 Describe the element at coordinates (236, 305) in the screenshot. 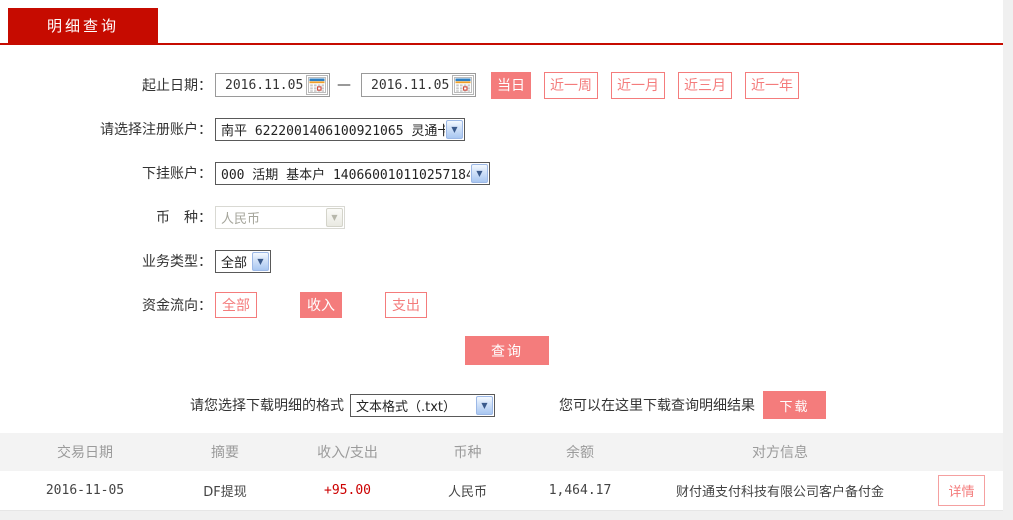

I see `fund-flow-all-button: 全部` at that location.